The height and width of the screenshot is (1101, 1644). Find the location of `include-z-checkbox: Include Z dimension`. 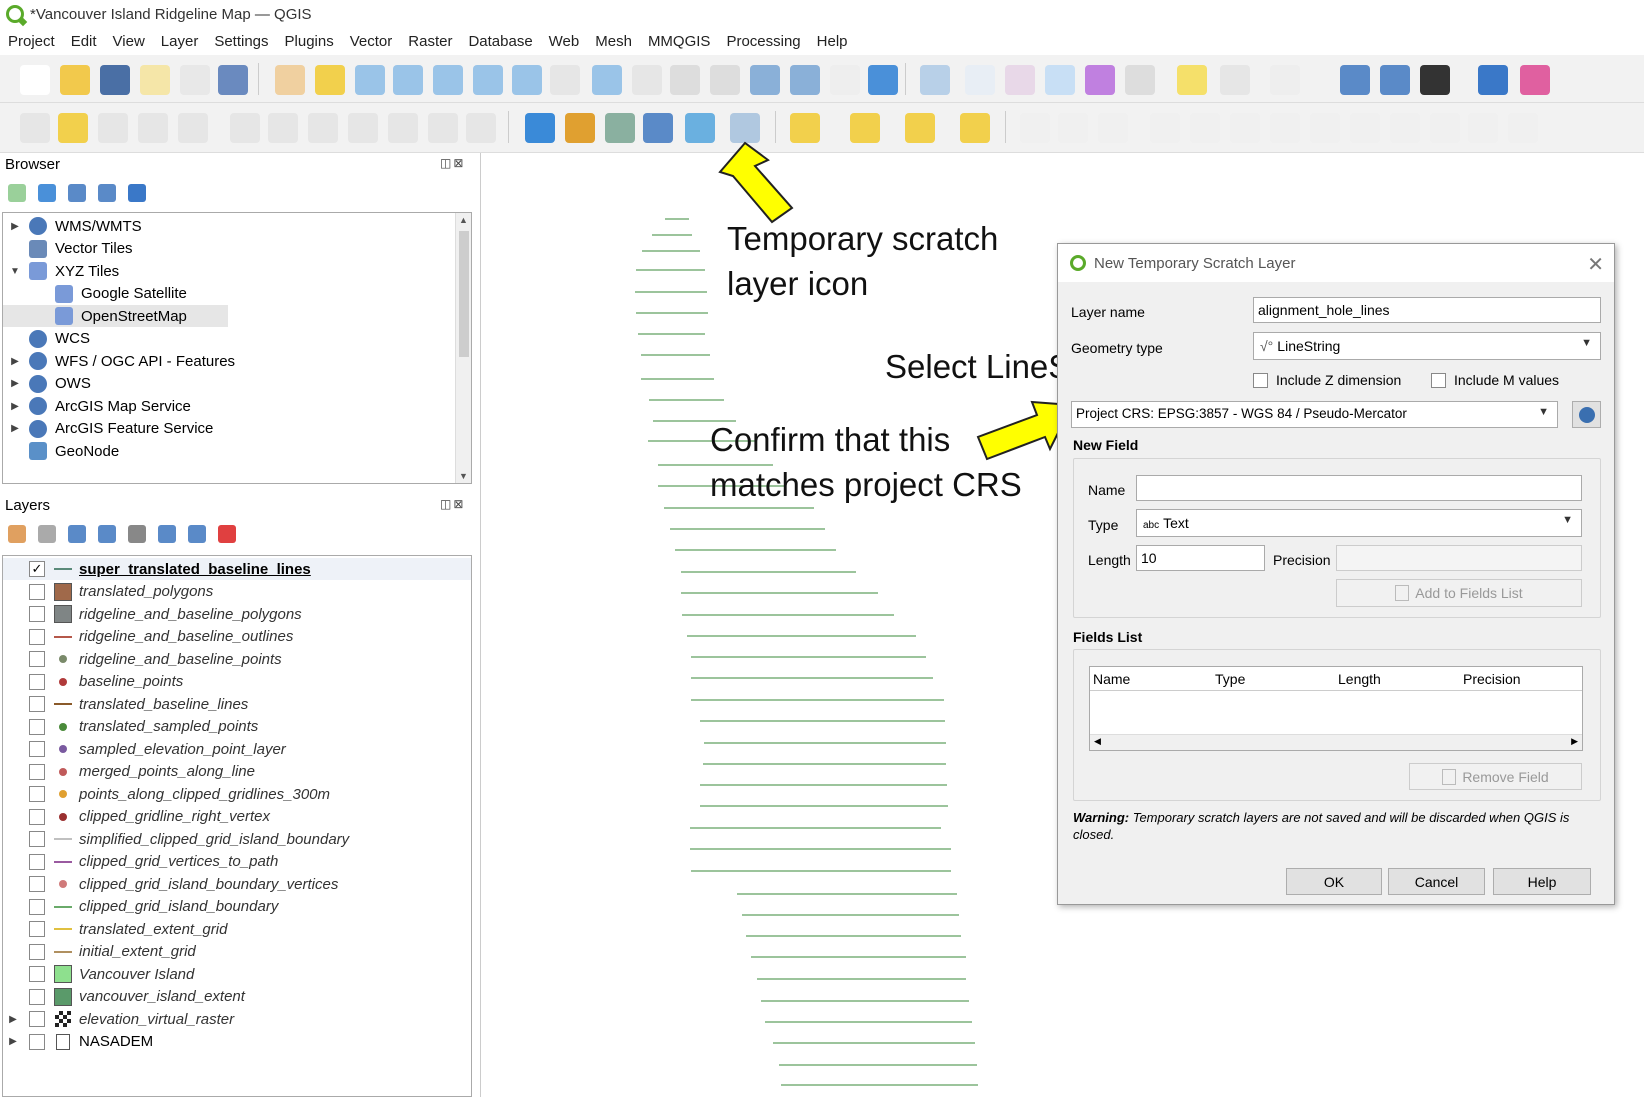

include-z-checkbox: Include Z dimension is located at coordinates (1327, 380).